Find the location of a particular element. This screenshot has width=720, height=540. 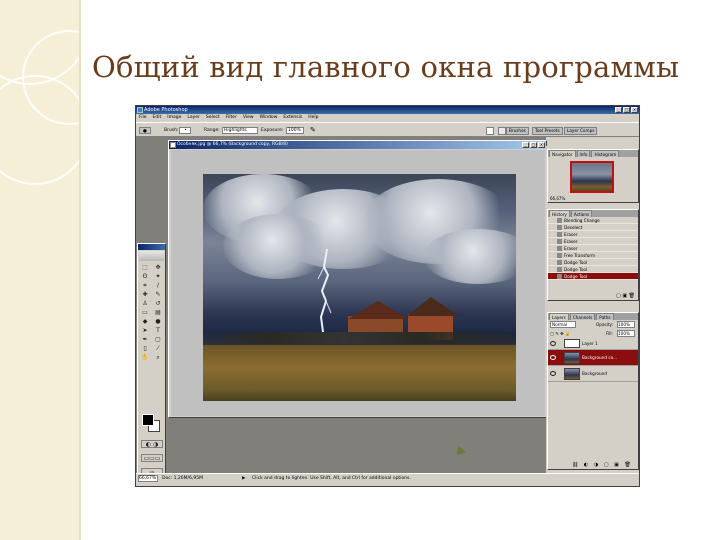

menu-help: Help is located at coordinates (313, 118).